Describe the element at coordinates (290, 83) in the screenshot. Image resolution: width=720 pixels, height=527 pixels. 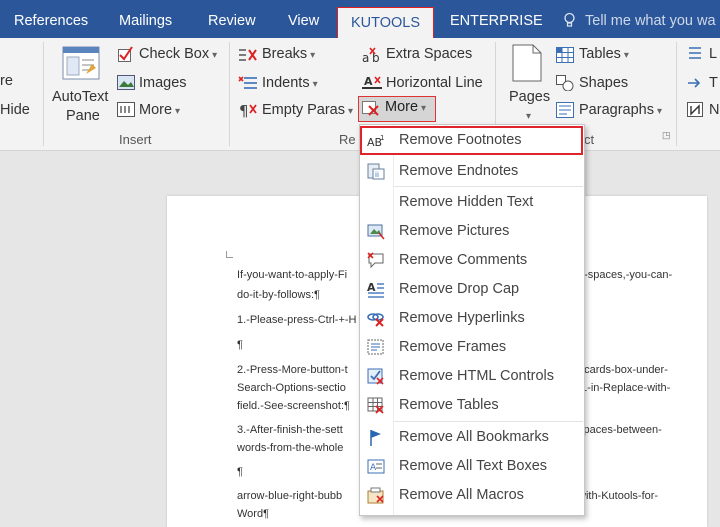
I see `indents-button: Indents ▾` at that location.